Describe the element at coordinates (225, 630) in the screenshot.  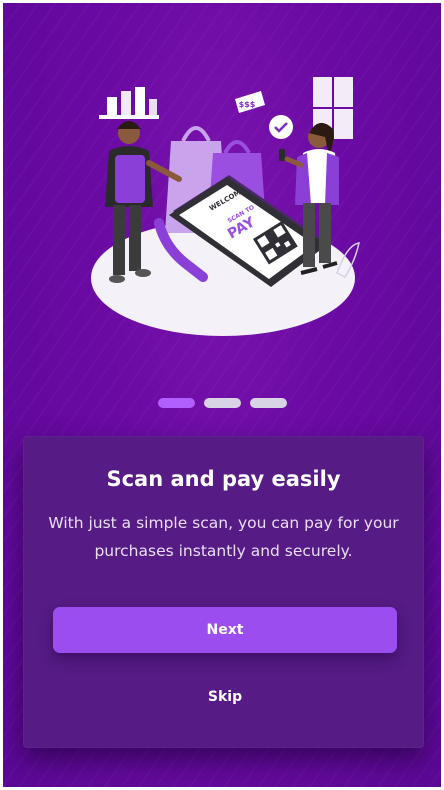
I see `next-button: Next` at that location.